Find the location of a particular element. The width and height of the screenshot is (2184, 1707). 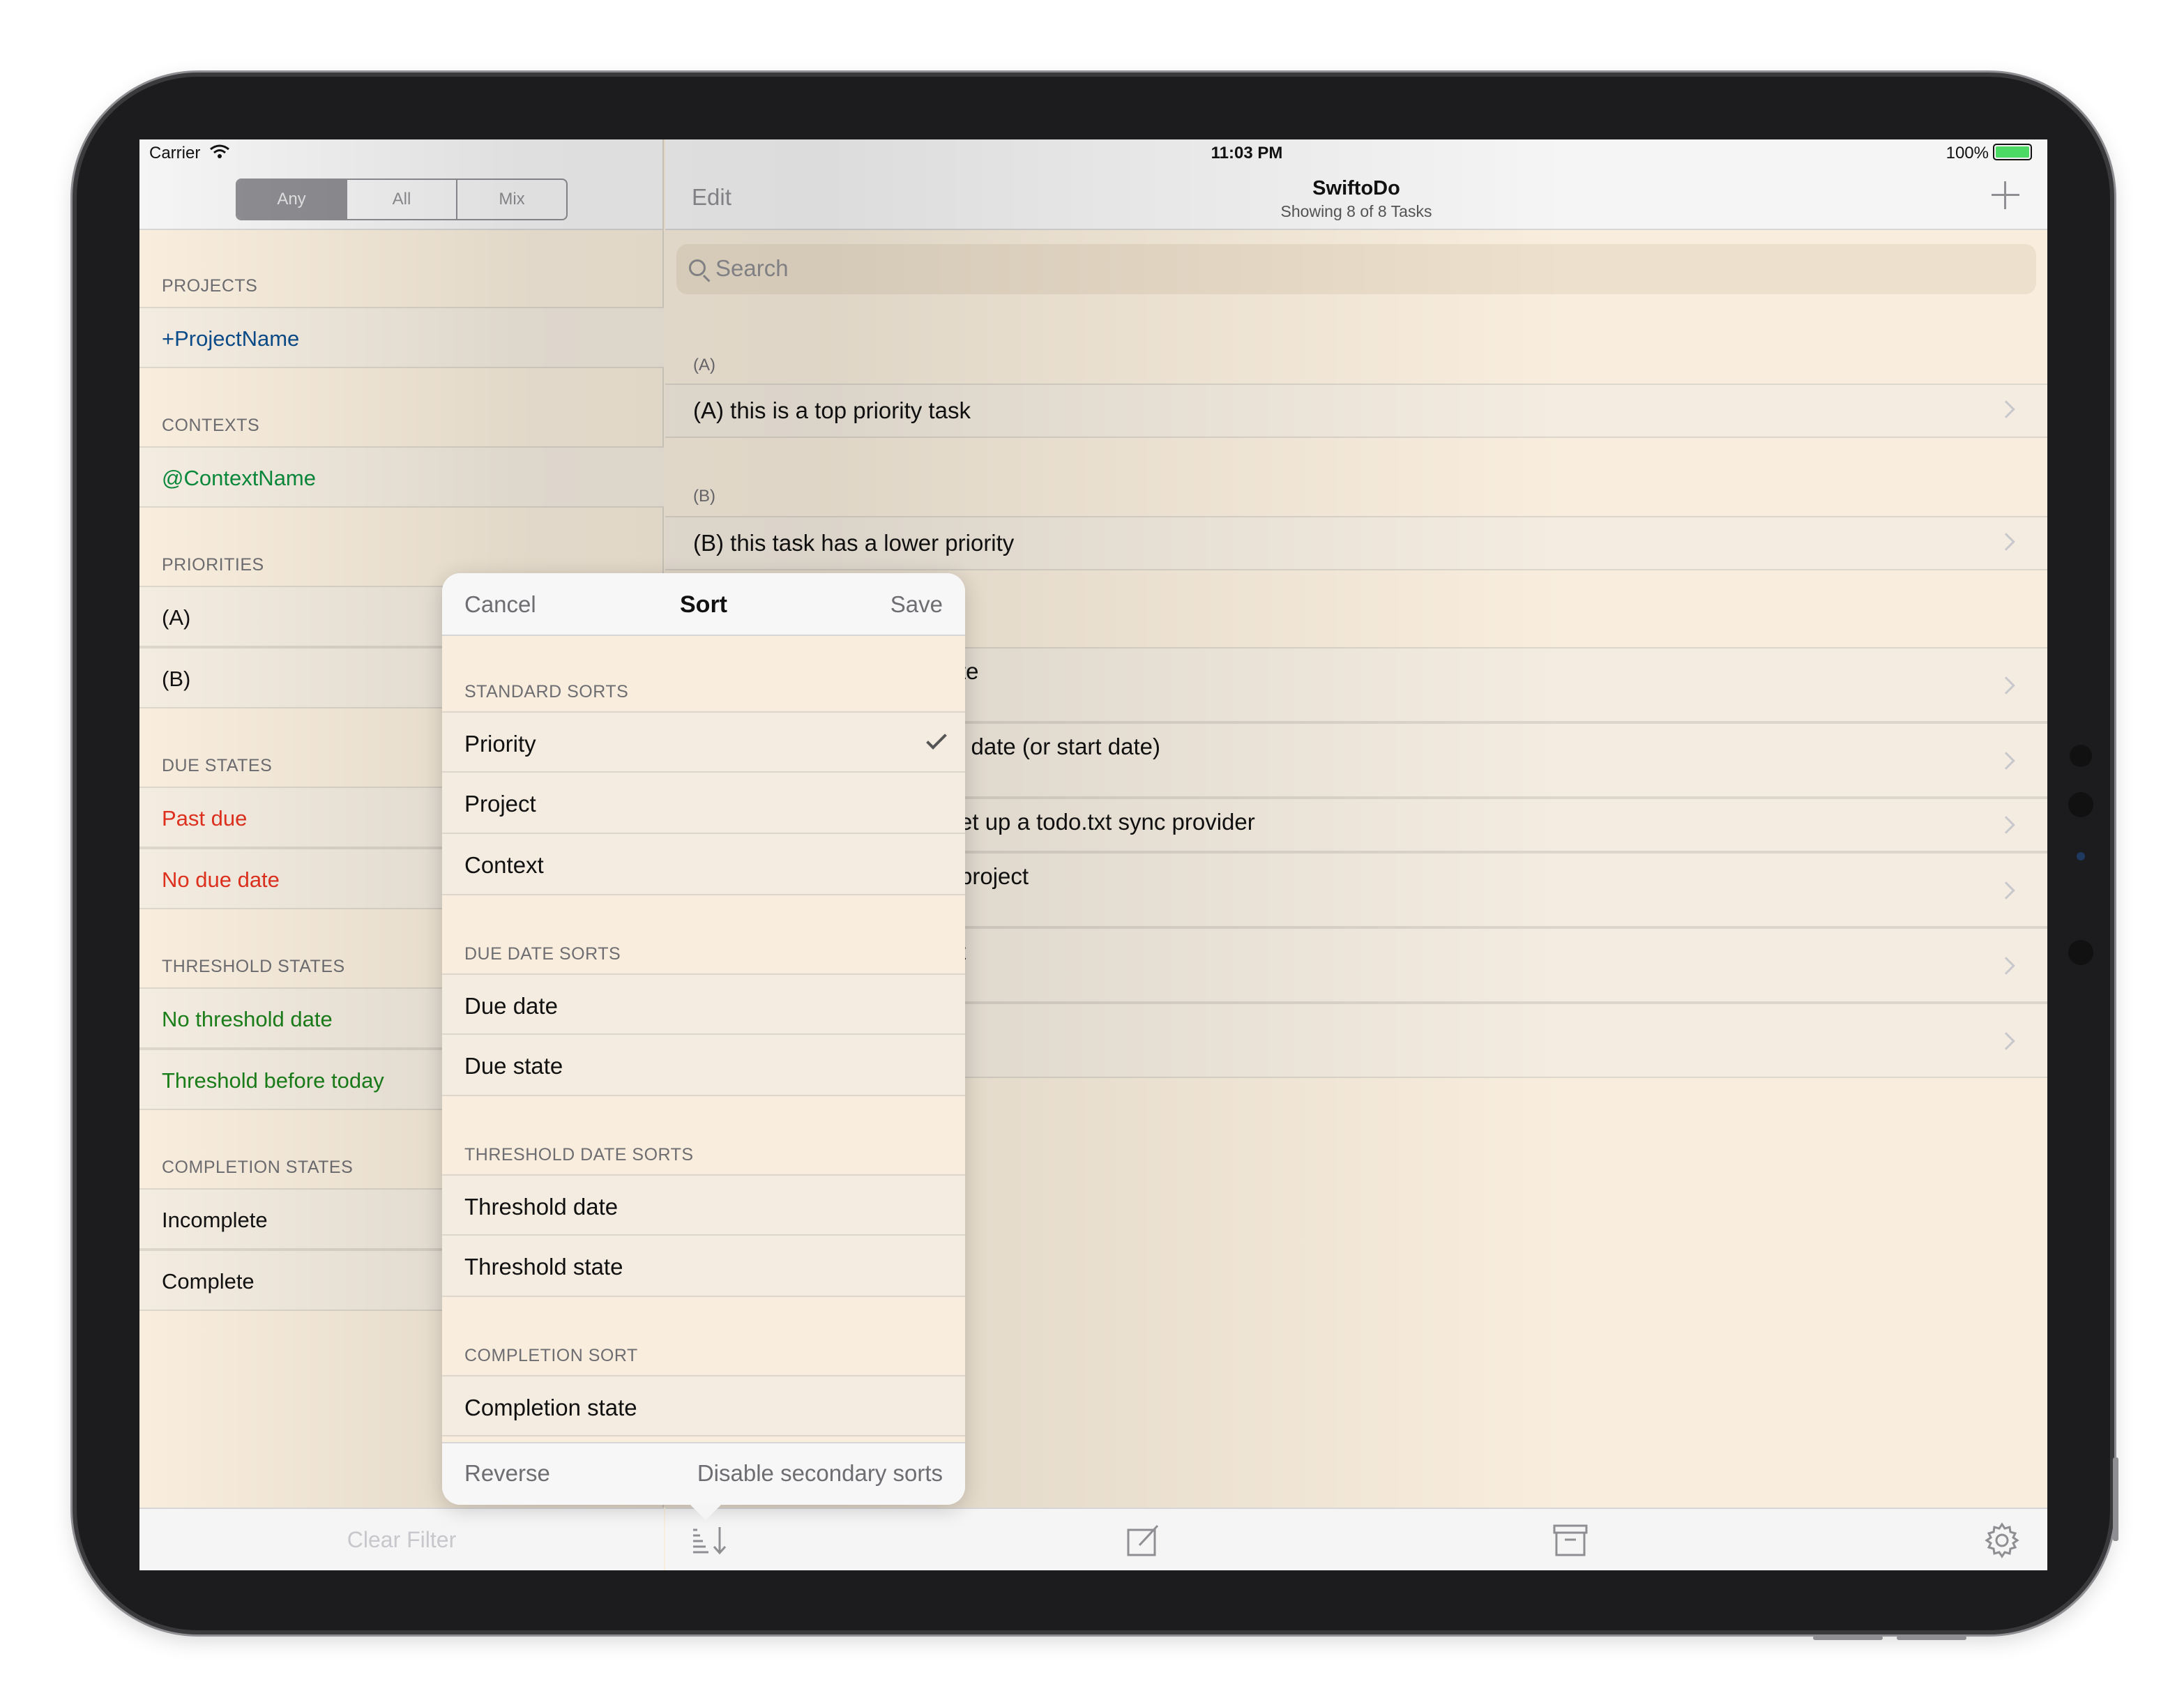

sort-option-label: Project is located at coordinates (500, 804).